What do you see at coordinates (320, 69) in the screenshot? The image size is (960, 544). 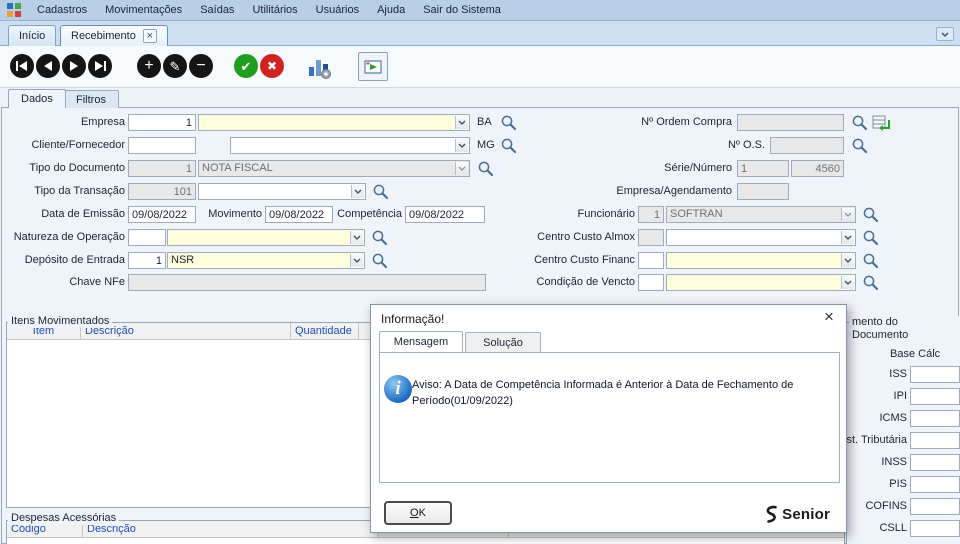 I see `bar-chart-icon` at bounding box center [320, 69].